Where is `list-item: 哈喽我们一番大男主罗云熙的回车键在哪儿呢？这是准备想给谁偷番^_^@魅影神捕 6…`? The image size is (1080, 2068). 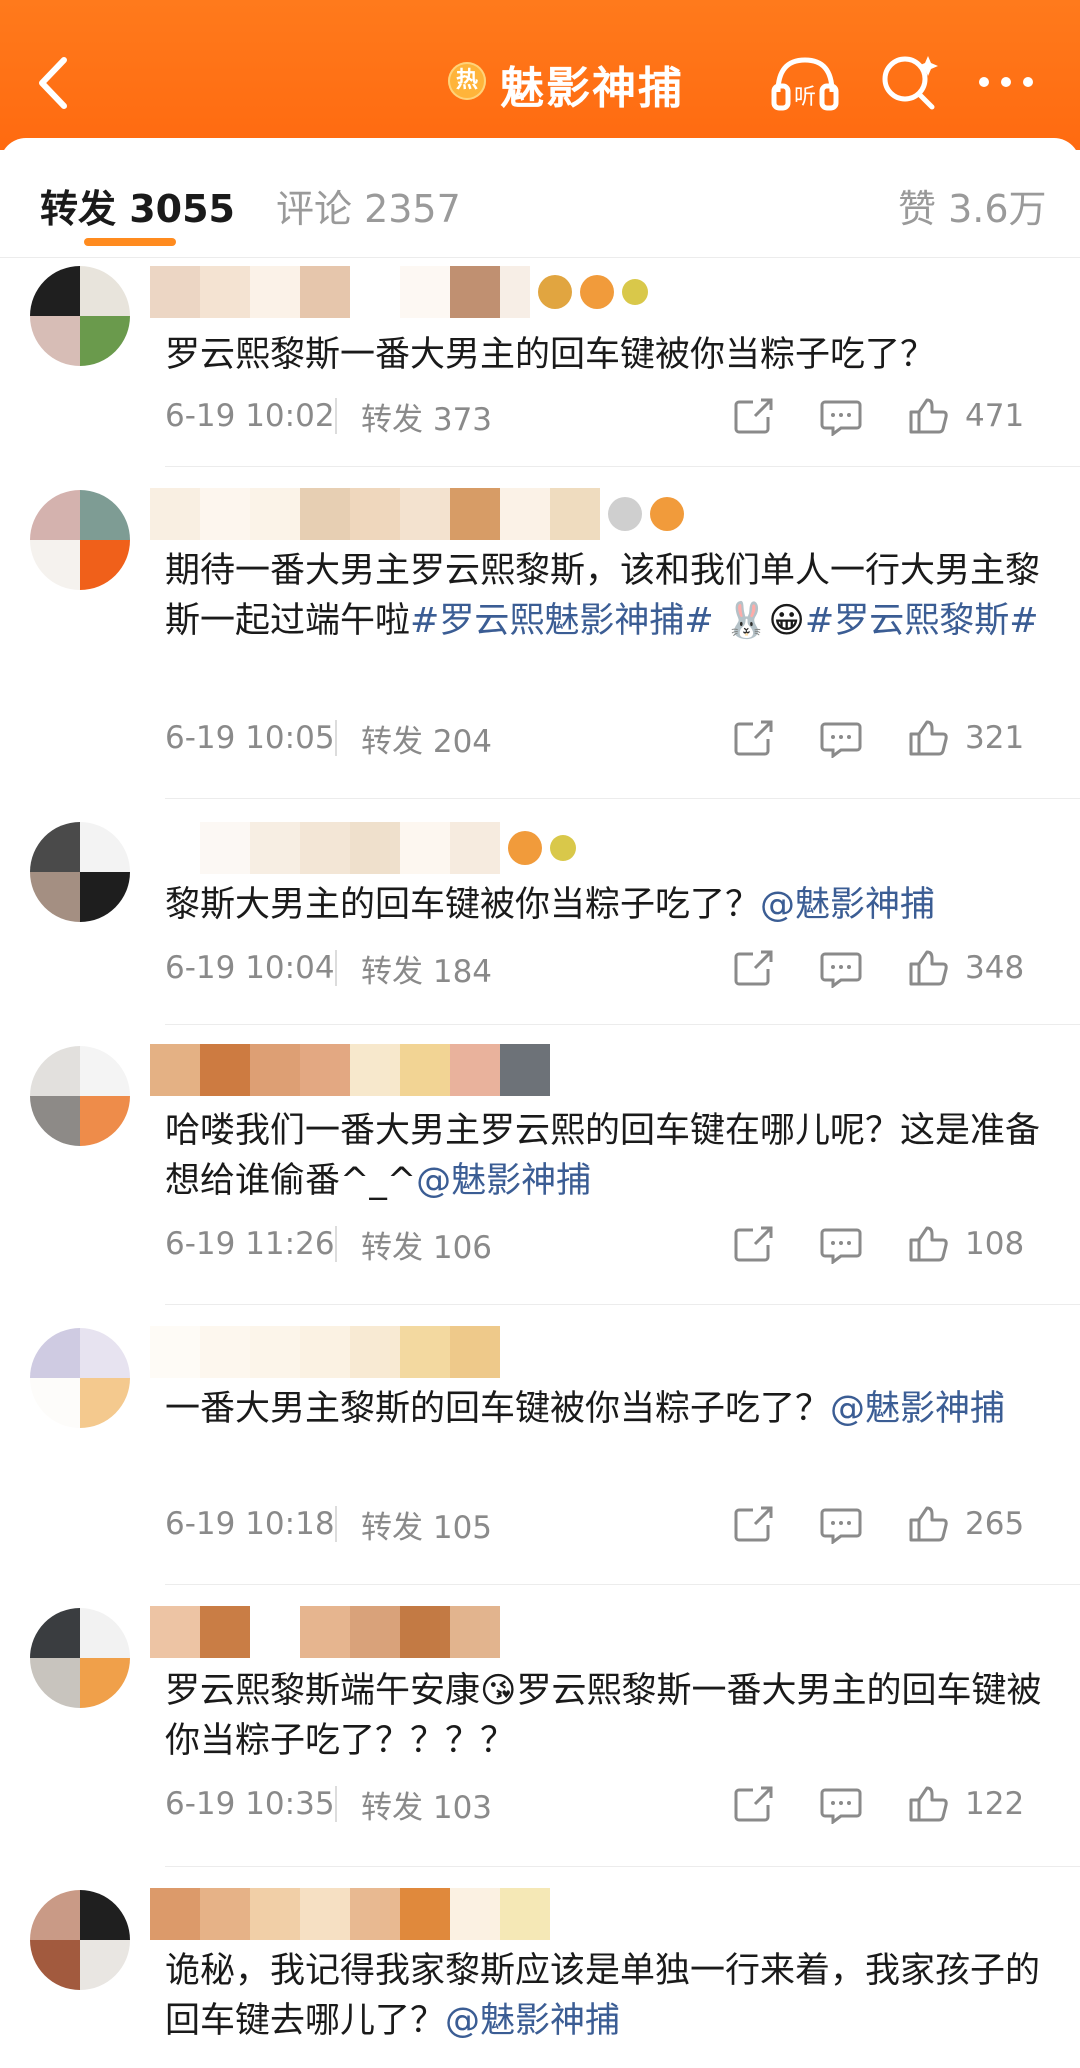 list-item: 哈喽我们一番大男主罗云熙的回车键在哪儿呢？这是准备想给谁偷番^_^@魅影神捕 6… is located at coordinates (540, 1166).